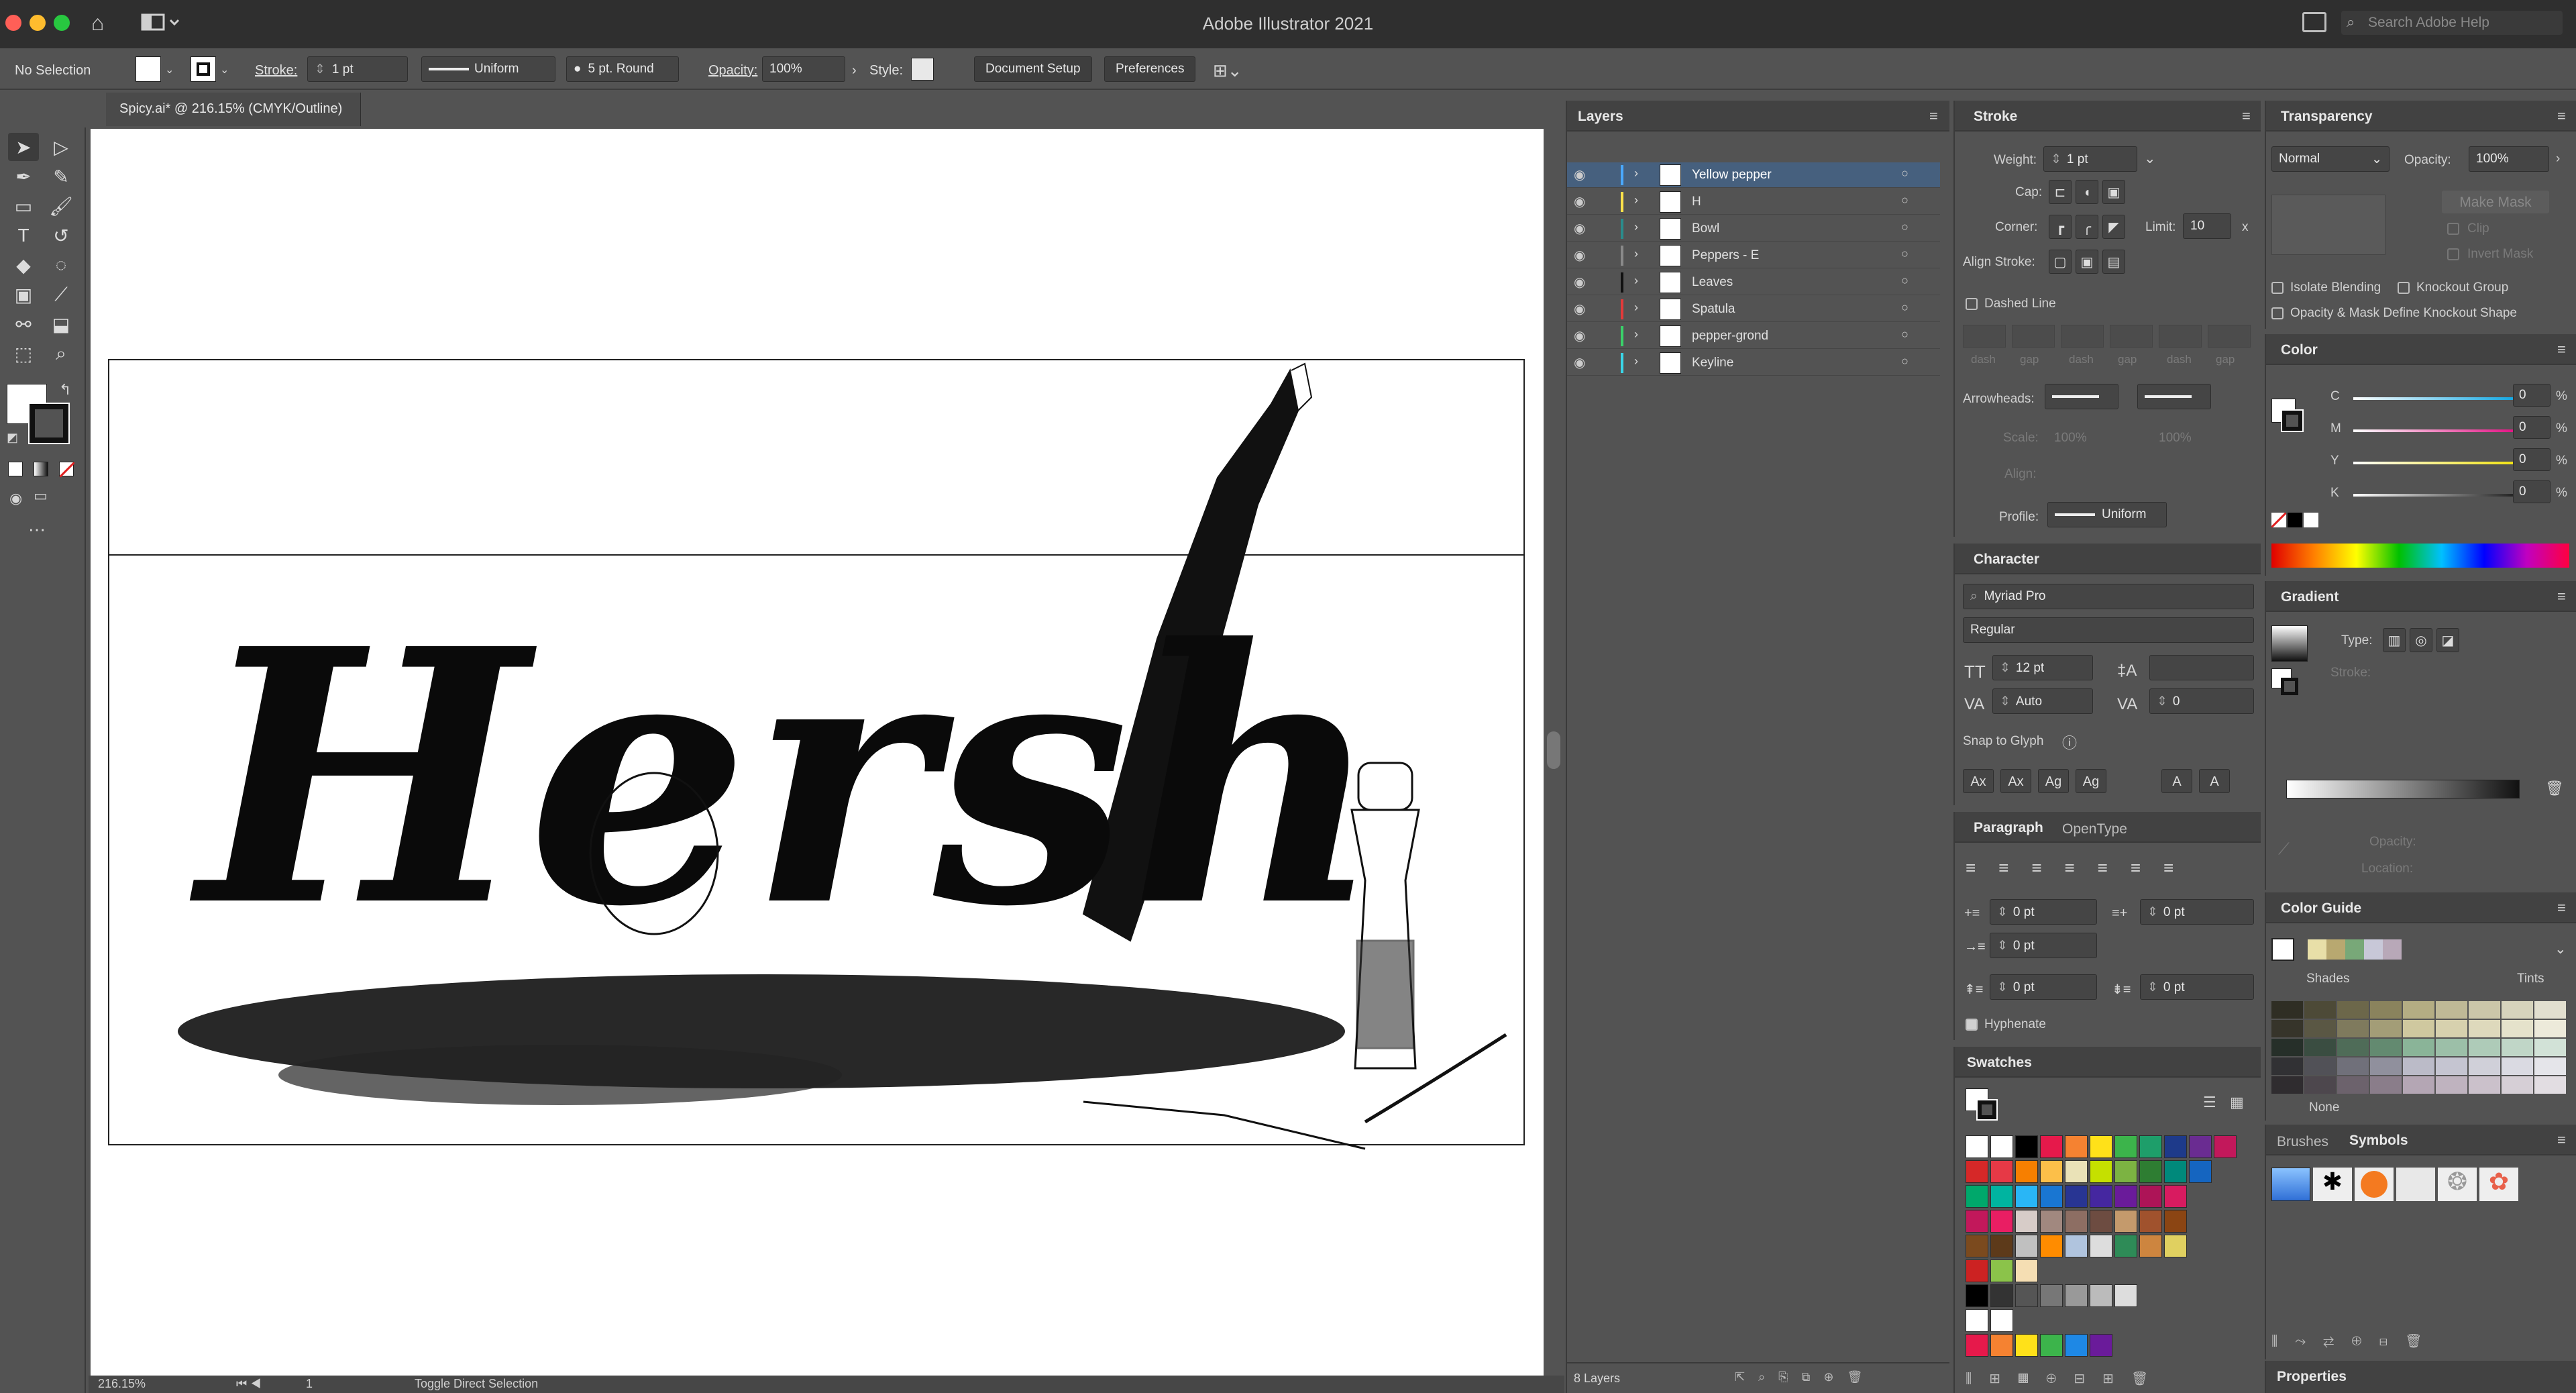 Image resolution: width=2576 pixels, height=1393 pixels. What do you see at coordinates (15, 469) in the screenshot?
I see `color-mode-icon` at bounding box center [15, 469].